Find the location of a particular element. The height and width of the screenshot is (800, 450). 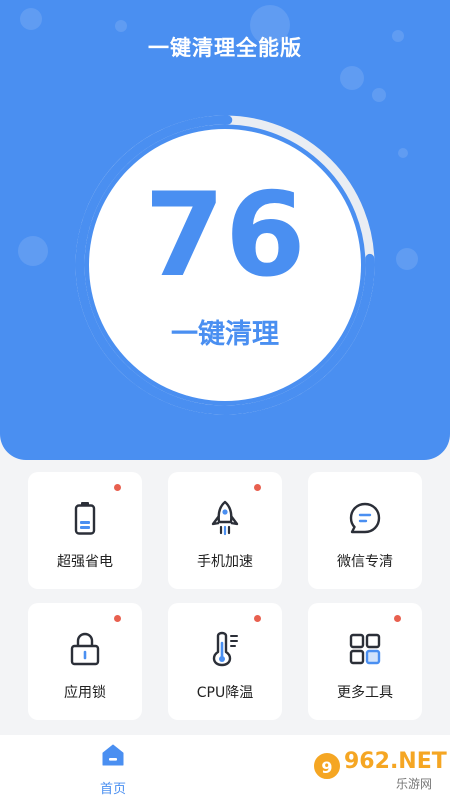

tool-label: 更多工具 is located at coordinates (365, 693).